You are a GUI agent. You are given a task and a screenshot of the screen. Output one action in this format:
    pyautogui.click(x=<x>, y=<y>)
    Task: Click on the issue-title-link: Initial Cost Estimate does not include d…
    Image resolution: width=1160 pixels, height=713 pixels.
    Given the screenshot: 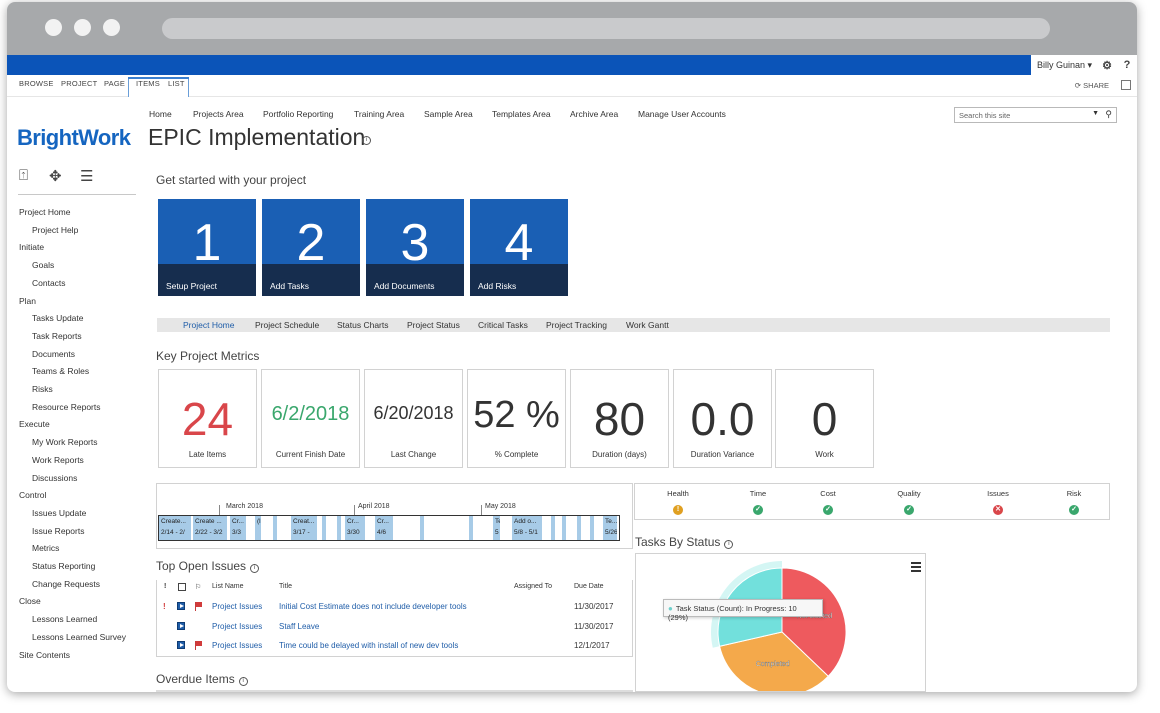 What is the action you would take?
    pyautogui.click(x=373, y=606)
    